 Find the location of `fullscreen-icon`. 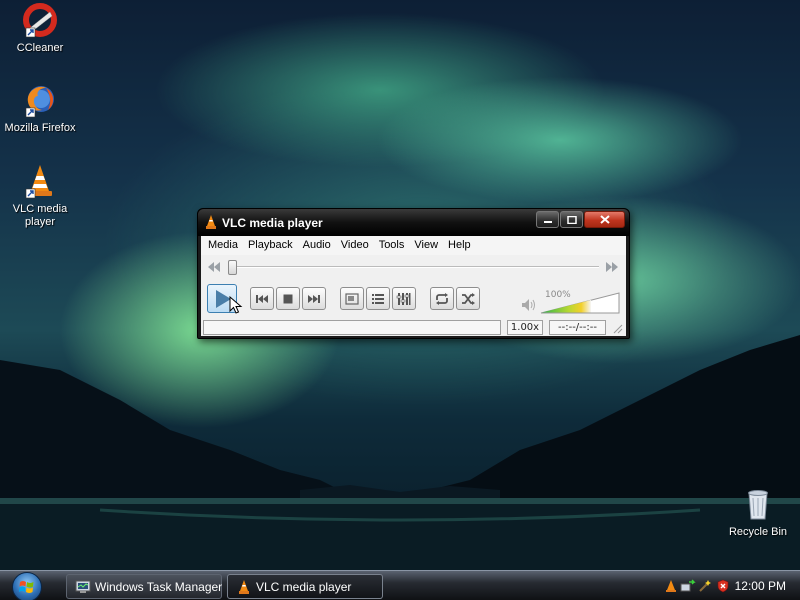

fullscreen-icon is located at coordinates (352, 299).